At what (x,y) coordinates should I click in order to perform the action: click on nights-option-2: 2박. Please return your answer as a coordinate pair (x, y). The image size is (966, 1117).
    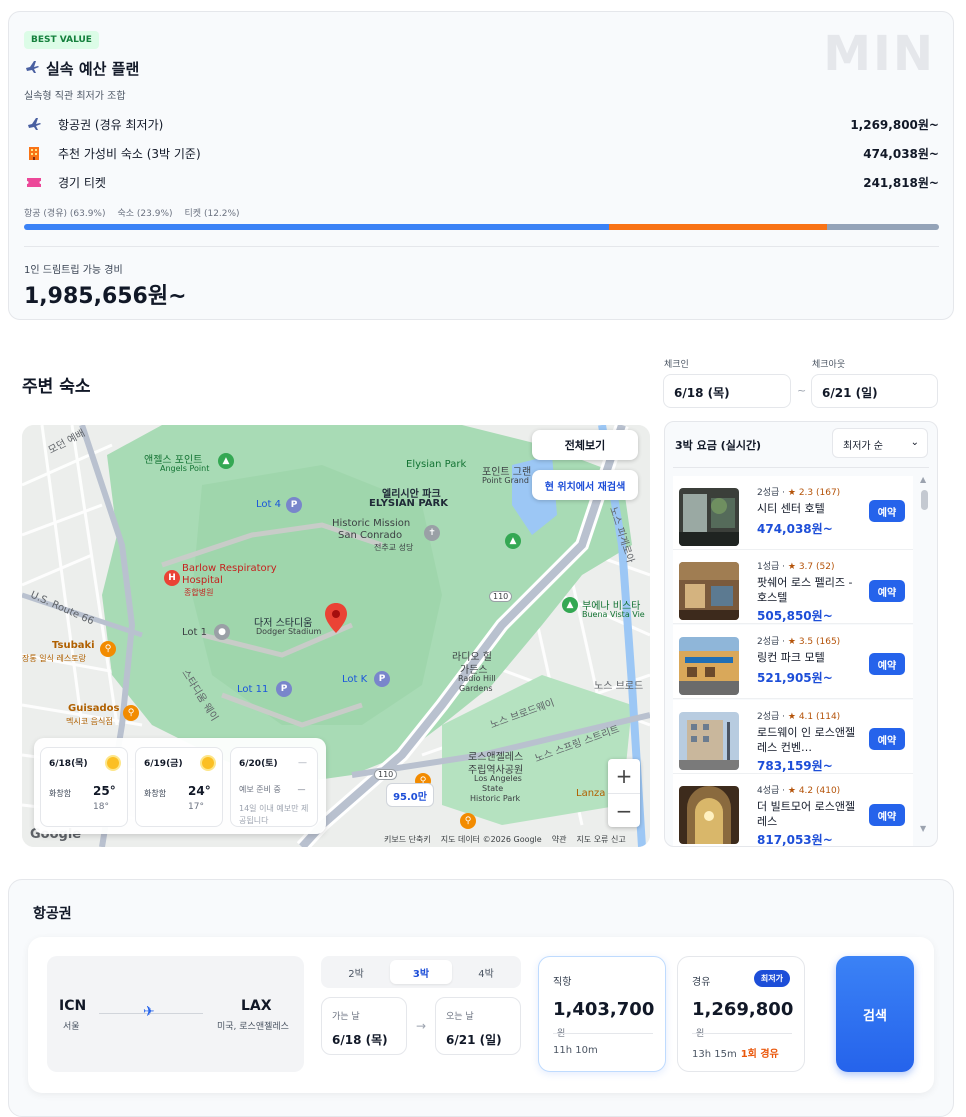
    Looking at the image, I should click on (356, 972).